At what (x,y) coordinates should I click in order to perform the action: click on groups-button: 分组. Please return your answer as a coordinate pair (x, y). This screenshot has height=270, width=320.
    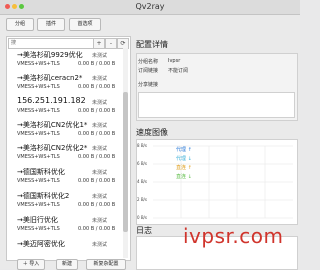
    Looking at the image, I should click on (20, 24).